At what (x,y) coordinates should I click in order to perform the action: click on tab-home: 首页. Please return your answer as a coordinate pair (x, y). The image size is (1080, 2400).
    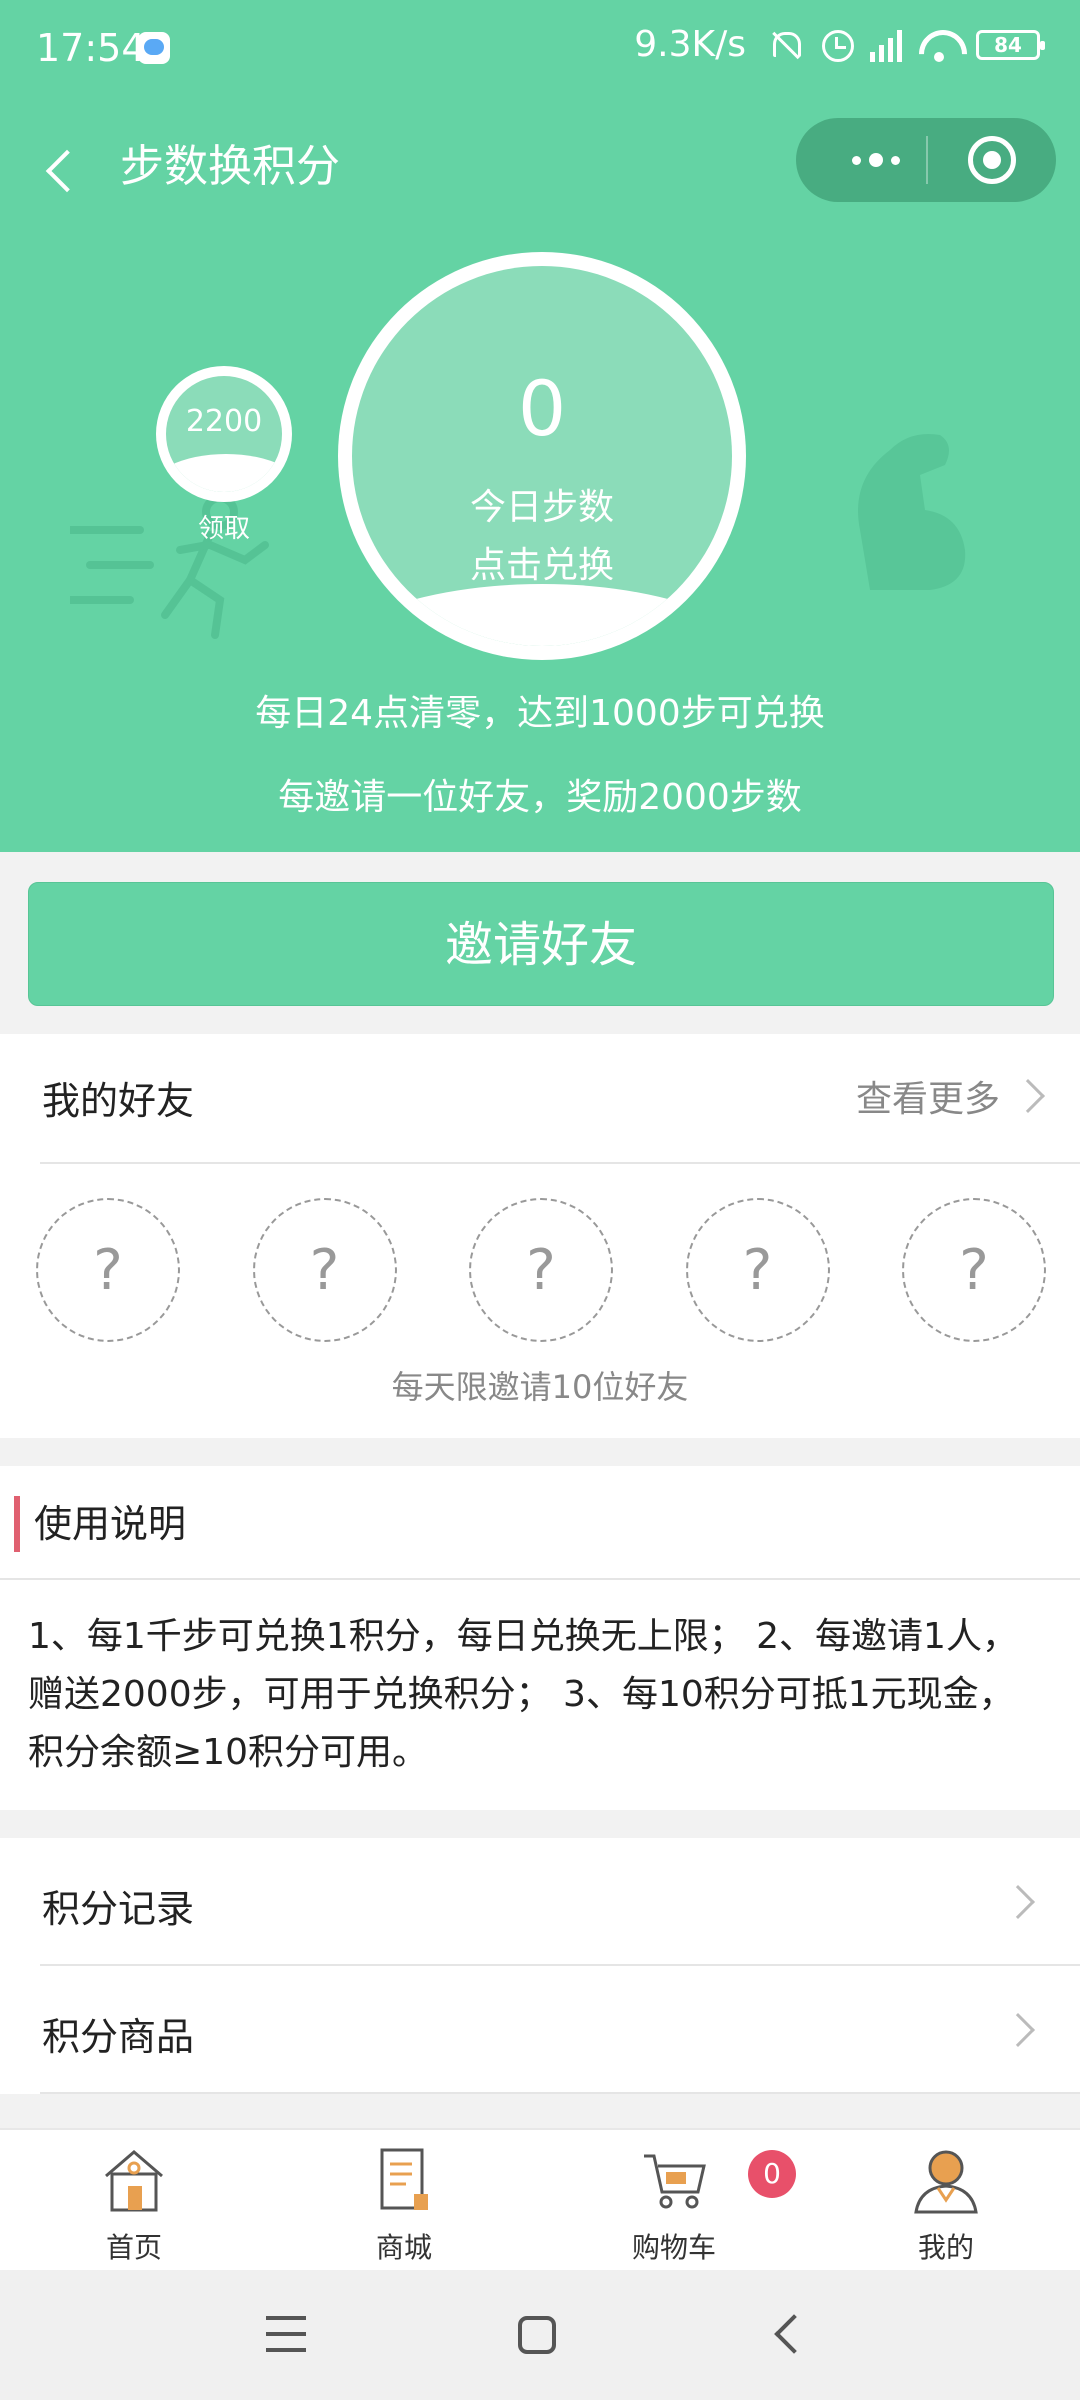
    Looking at the image, I should click on (134, 2206).